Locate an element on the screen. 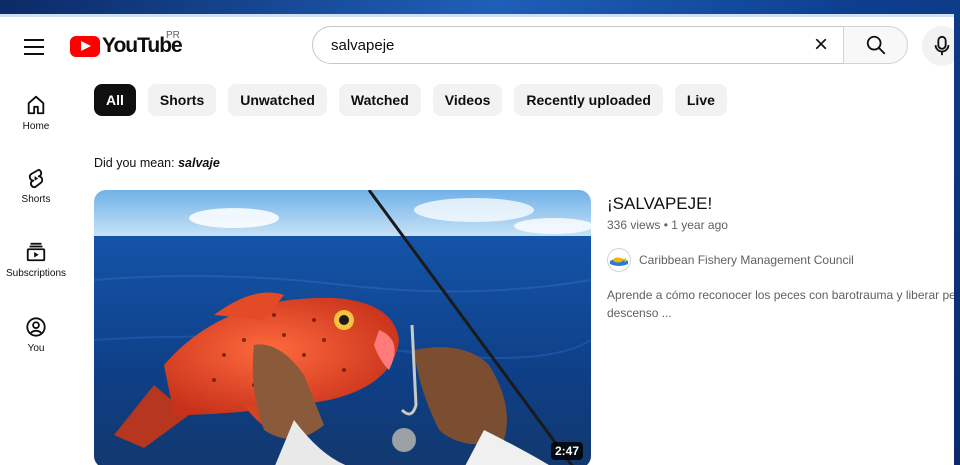 The height and width of the screenshot is (465, 960). sidebar-label-home: Home is located at coordinates (36, 126).